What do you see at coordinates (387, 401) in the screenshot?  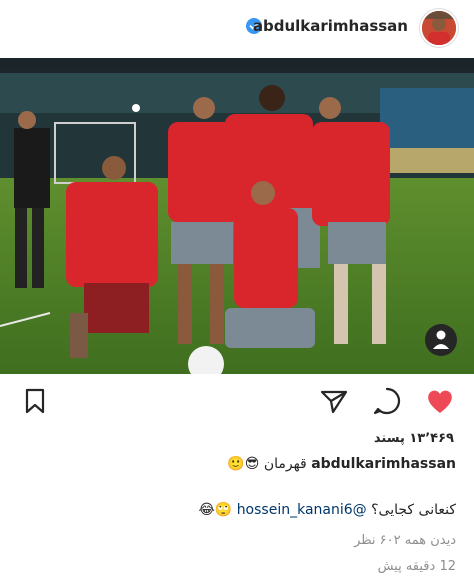 I see `comment-icon` at bounding box center [387, 401].